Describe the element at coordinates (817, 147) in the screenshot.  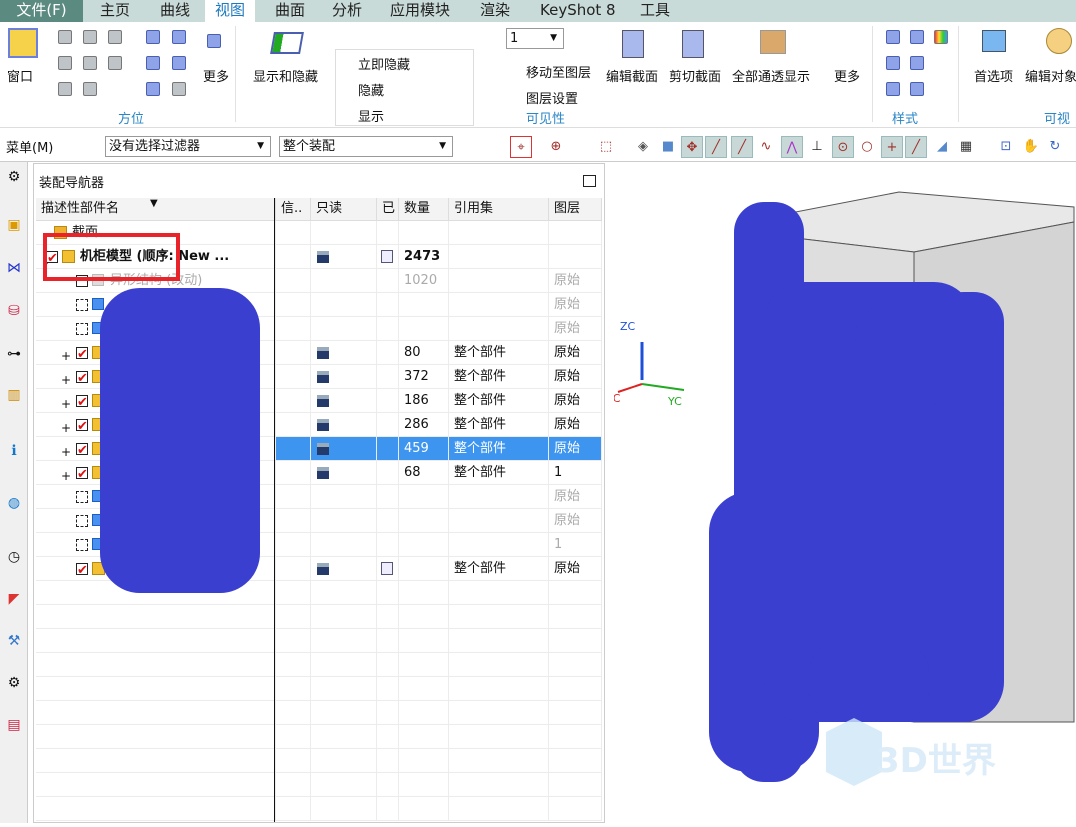
I see `snap-tangent-icon: ⊥` at that location.